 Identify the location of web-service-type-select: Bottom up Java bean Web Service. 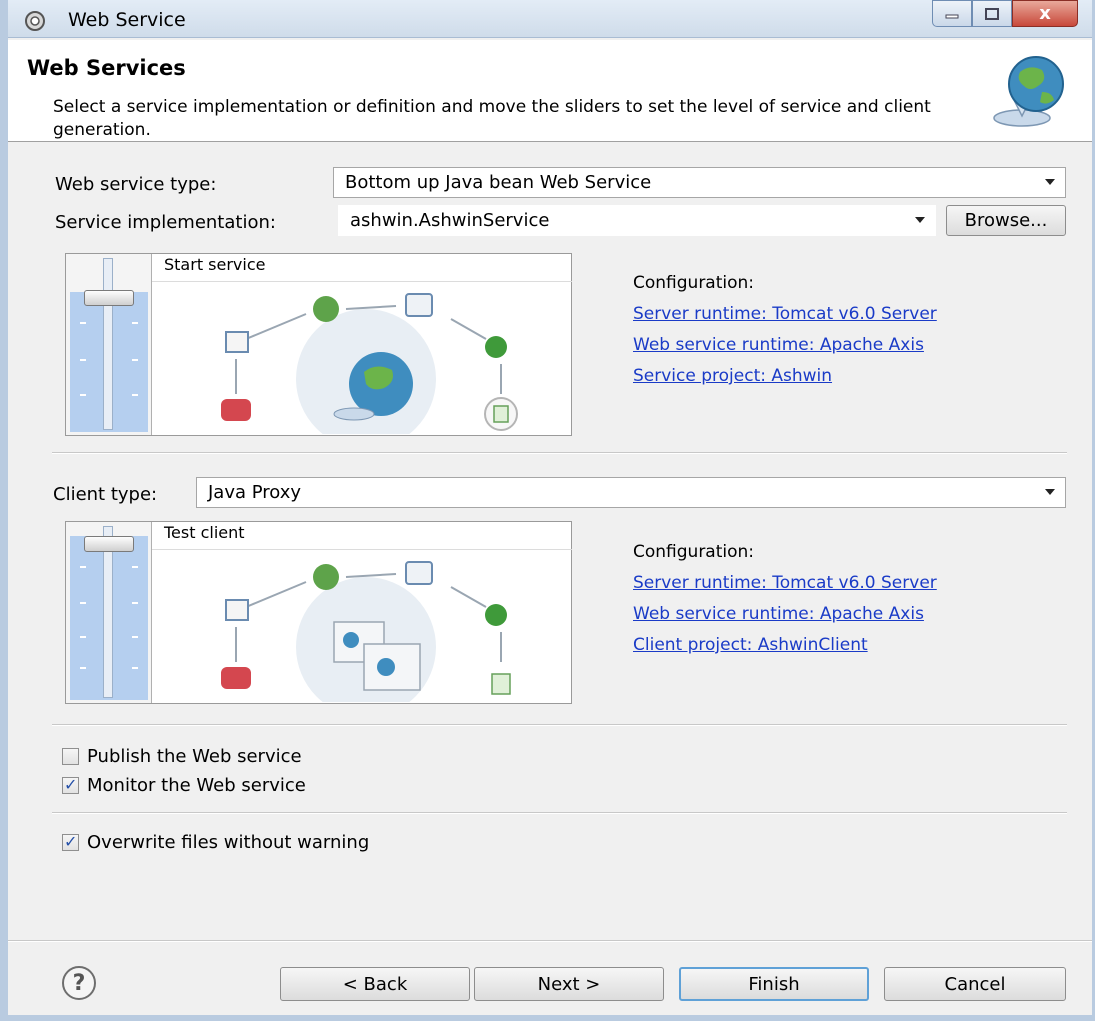
(699, 182).